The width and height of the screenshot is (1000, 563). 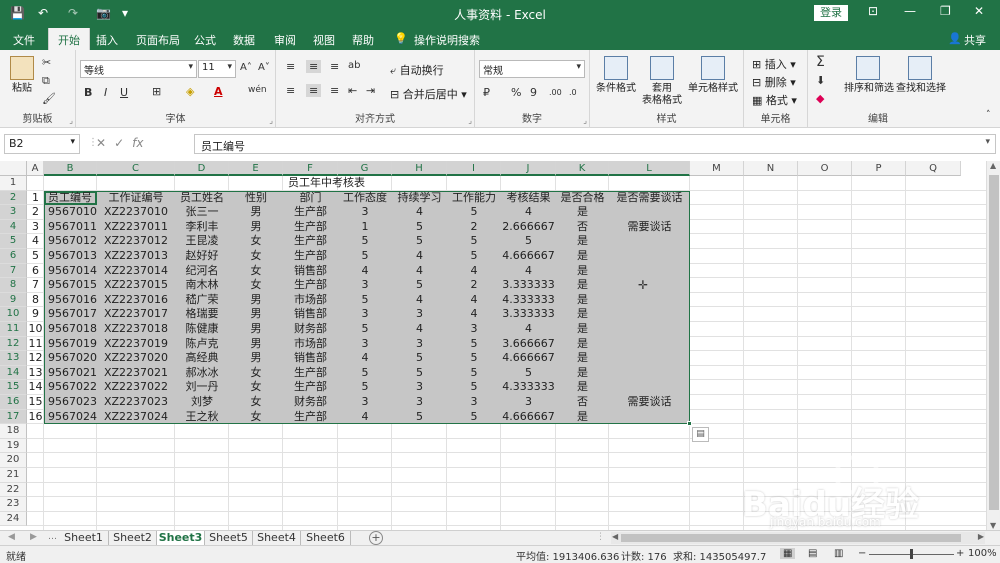 What do you see at coordinates (107, 40) in the screenshot?
I see `tab-insert: 插入` at bounding box center [107, 40].